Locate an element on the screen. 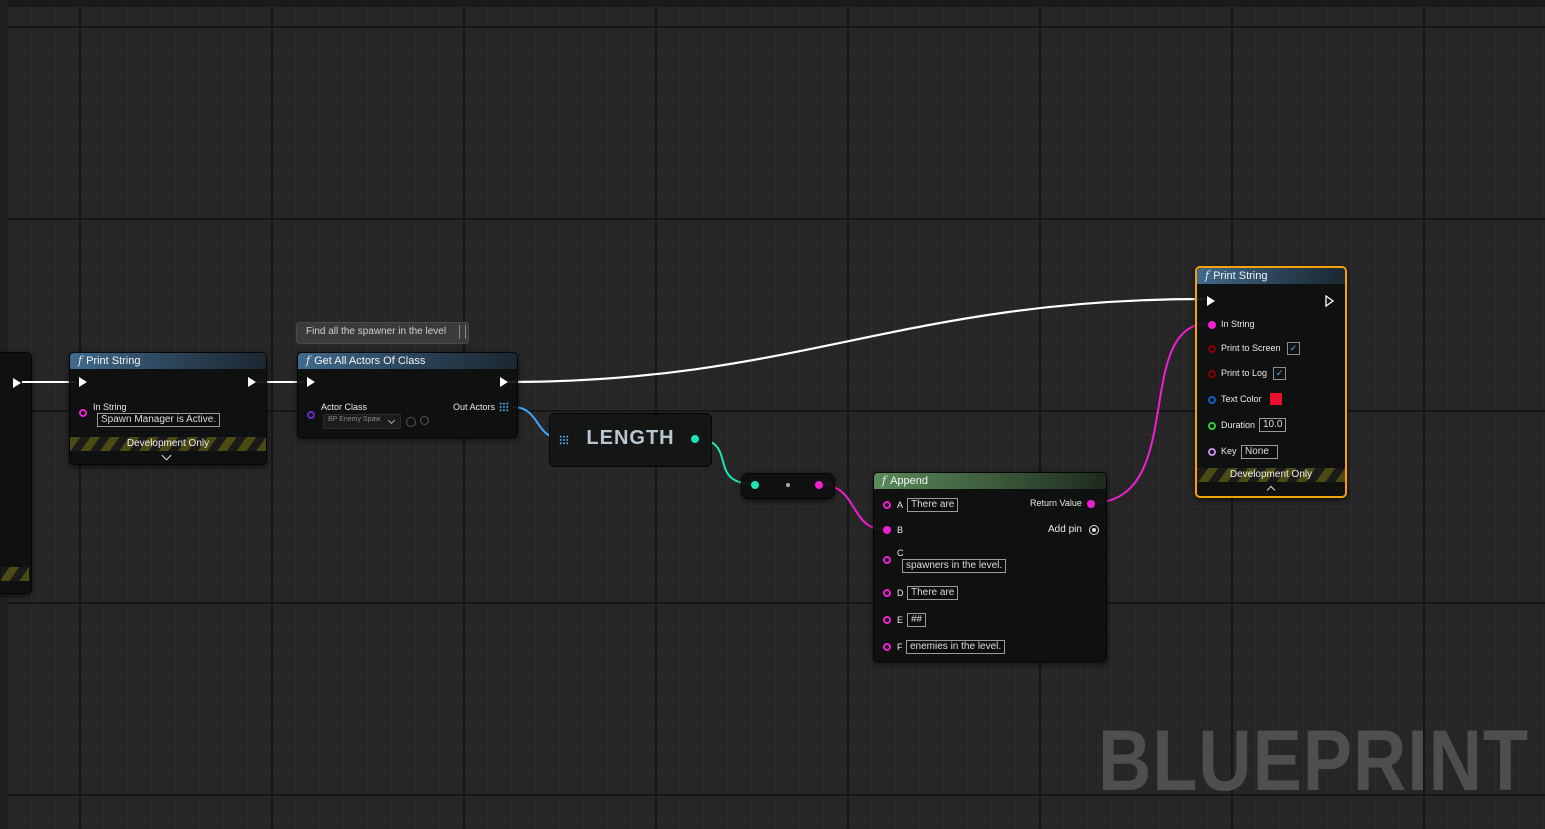 The width and height of the screenshot is (1545, 829). pin-d is located at coordinates (887, 593).